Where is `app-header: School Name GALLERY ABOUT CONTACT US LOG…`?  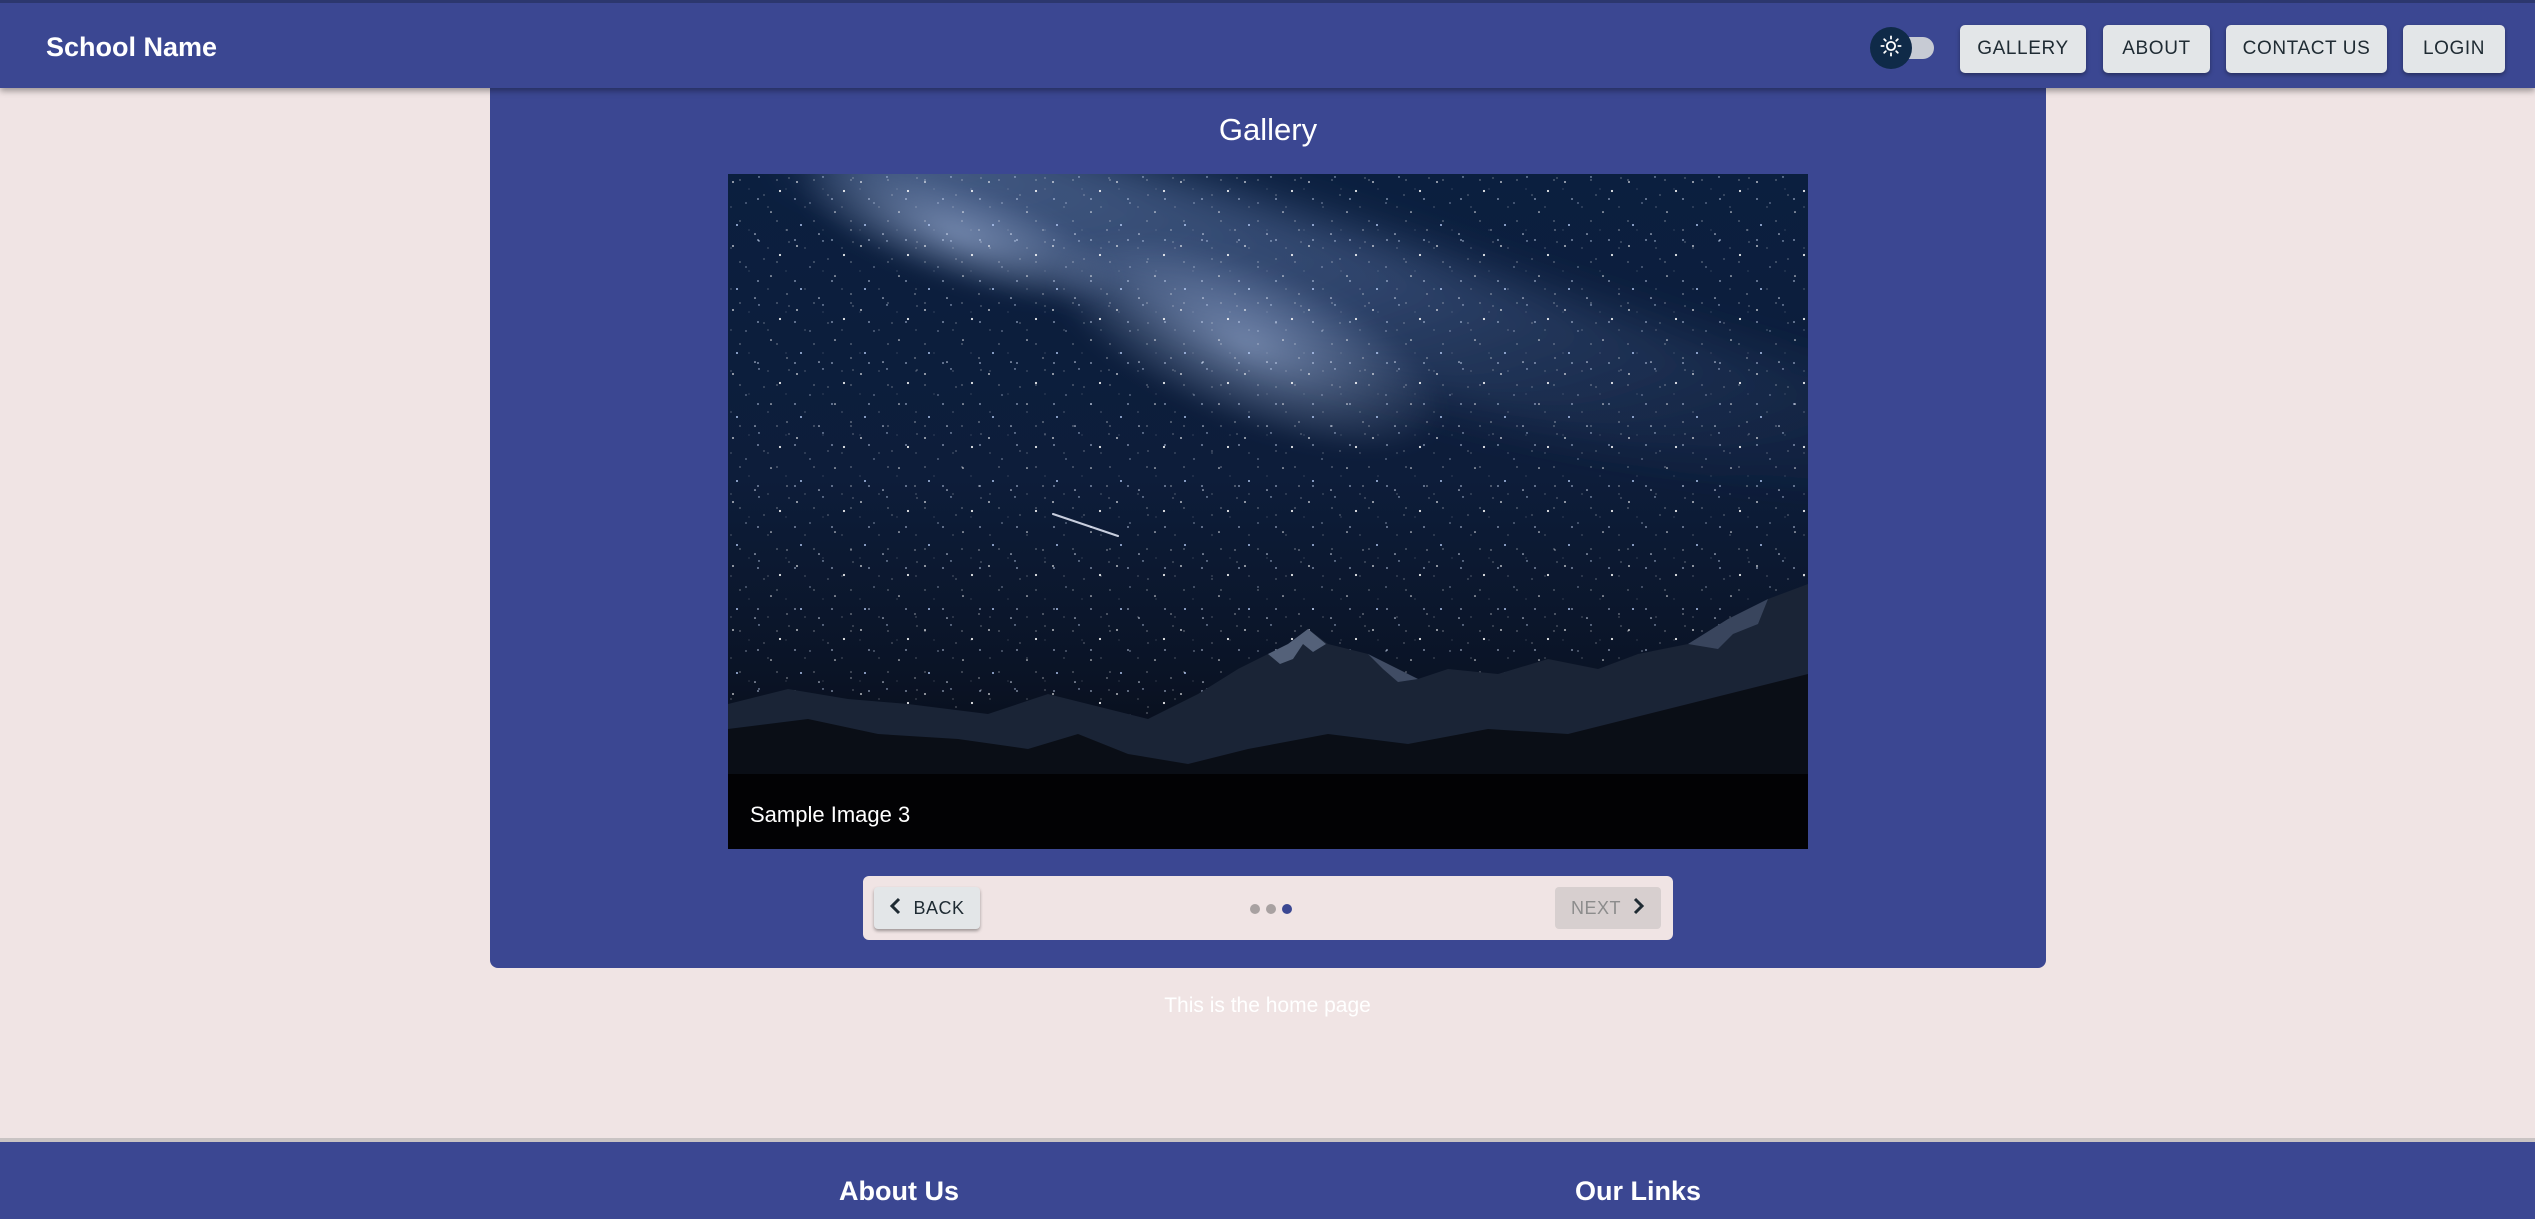
app-header: School Name GALLERY ABOUT CONTACT US LOG… is located at coordinates (1267, 44).